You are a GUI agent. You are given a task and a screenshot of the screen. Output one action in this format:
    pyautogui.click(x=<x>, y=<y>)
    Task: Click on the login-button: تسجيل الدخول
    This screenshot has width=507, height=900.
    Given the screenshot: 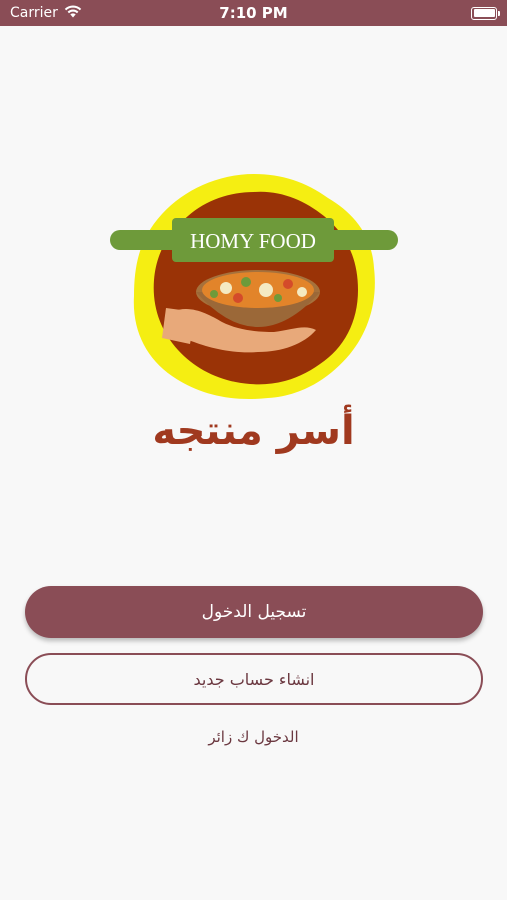 What is the action you would take?
    pyautogui.click(x=254, y=612)
    